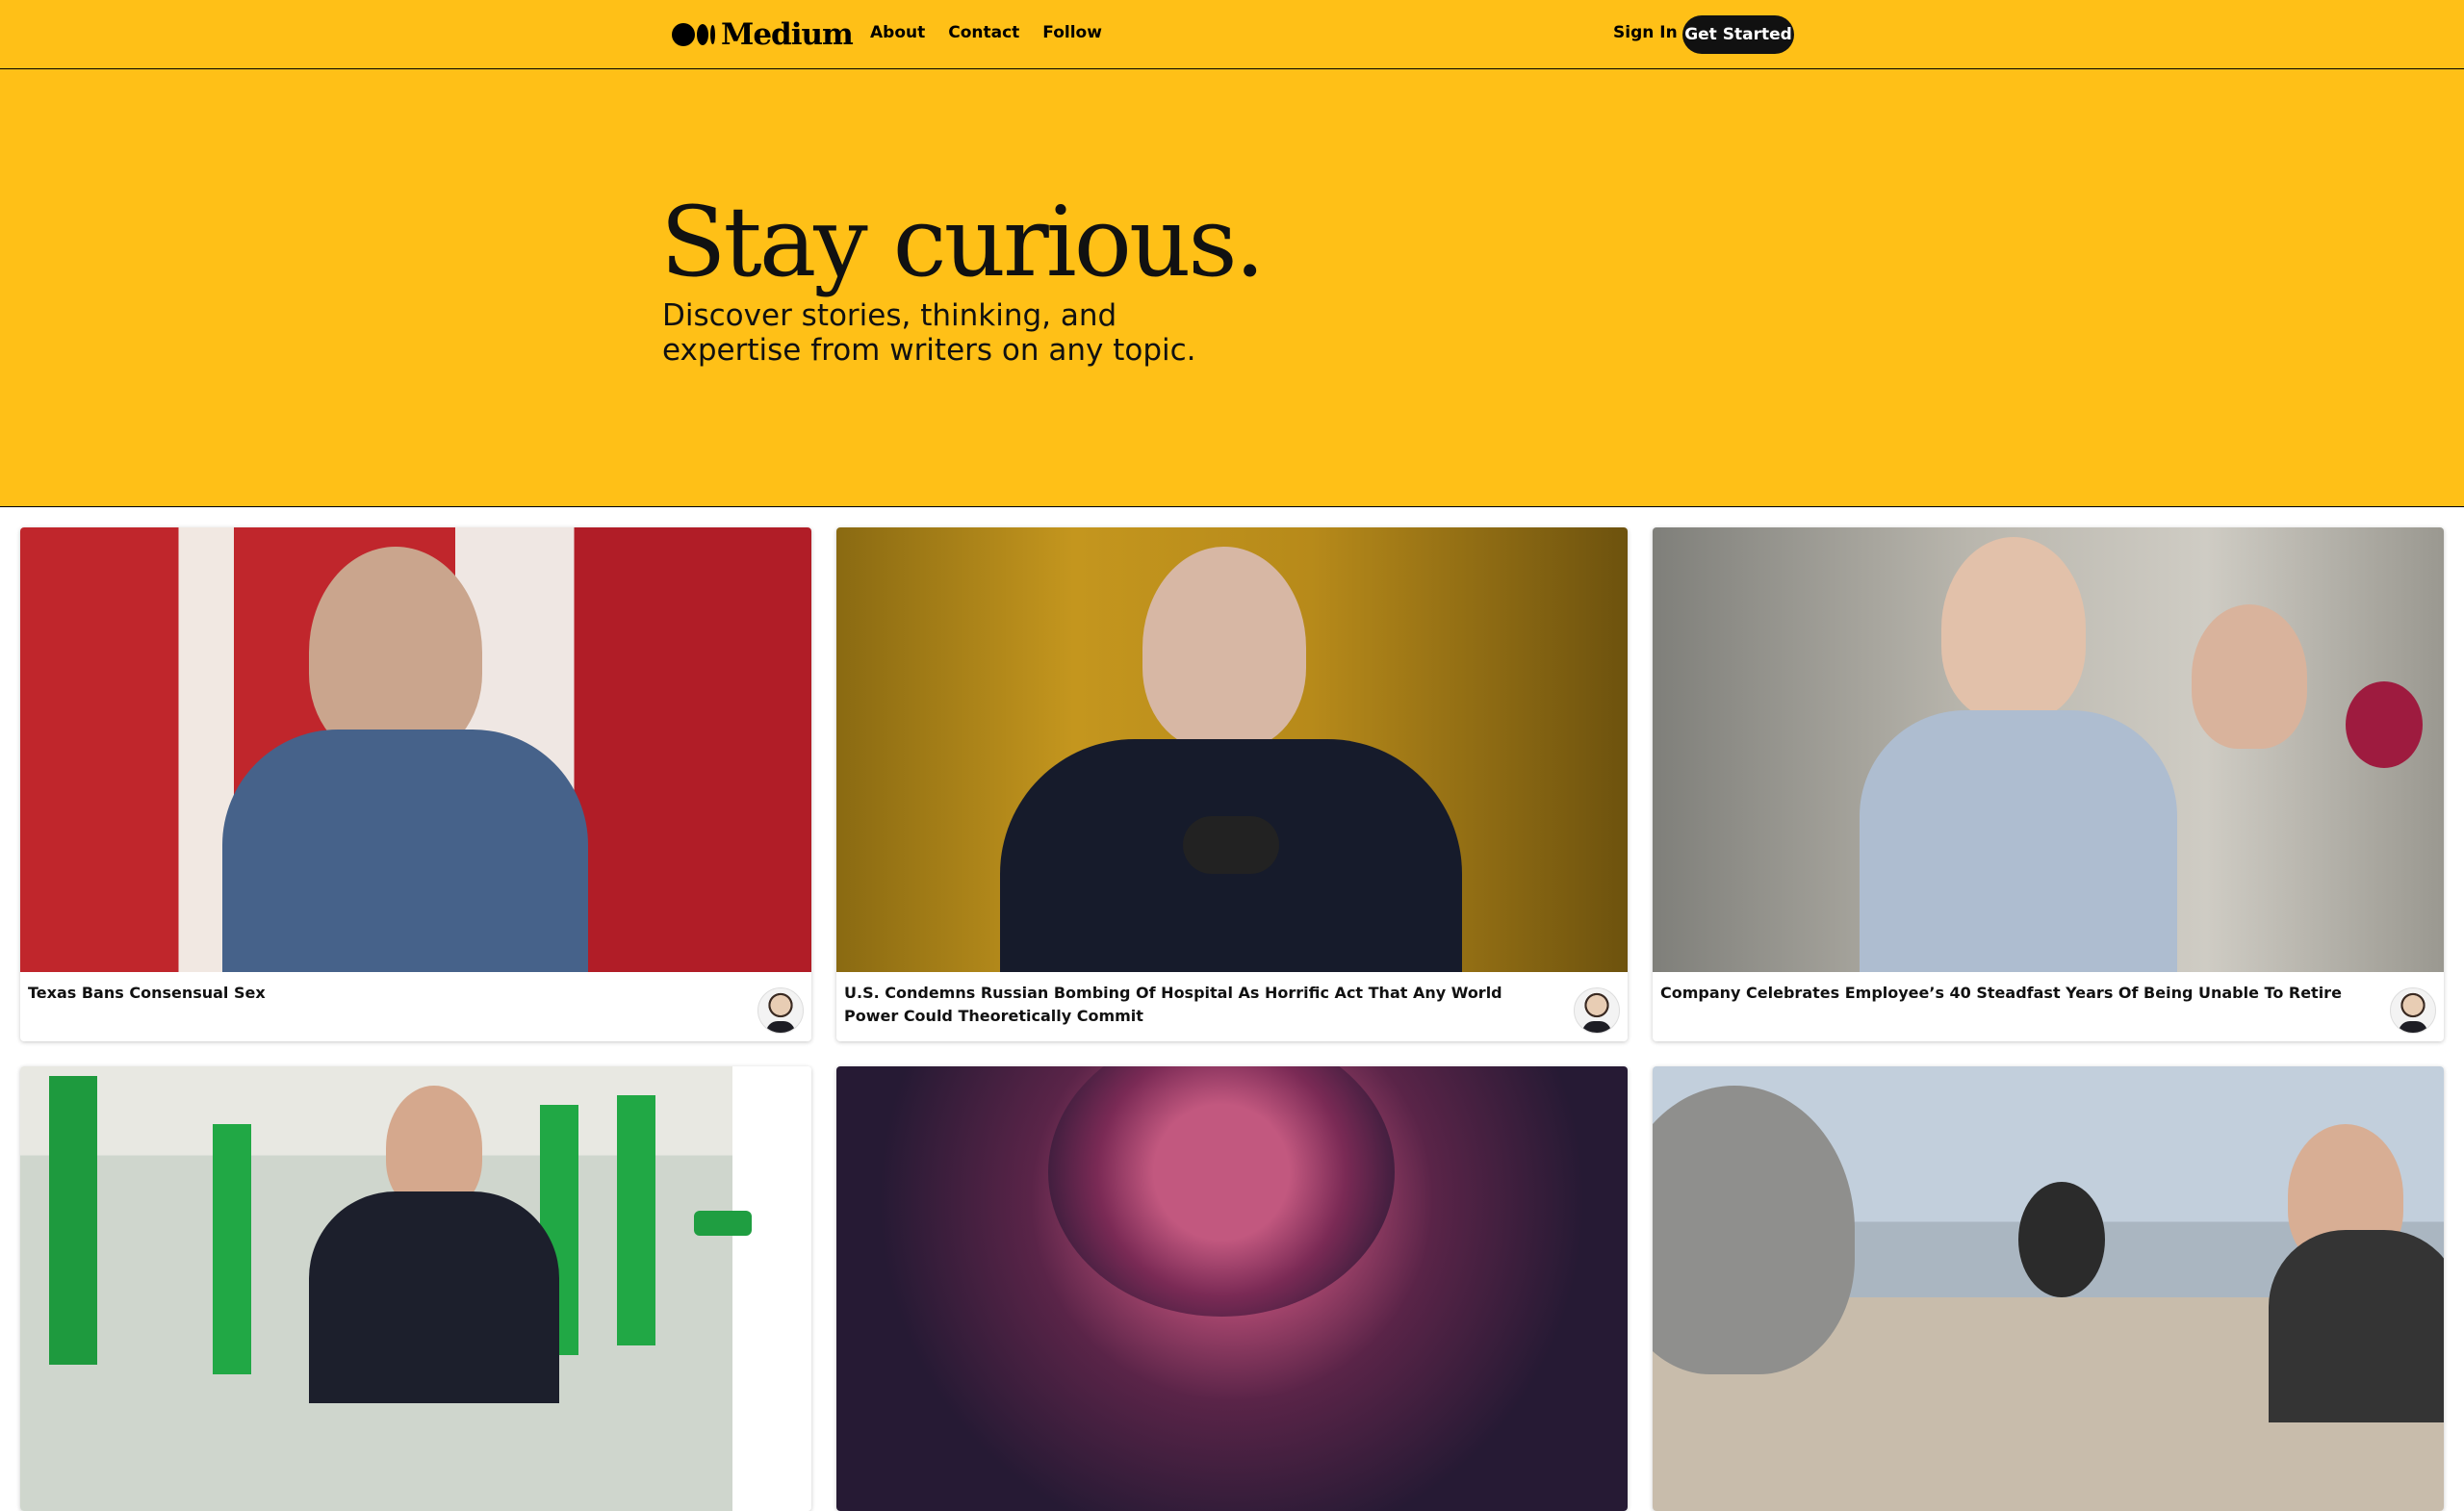 This screenshot has height=1511, width=2464. I want to click on jacket-figure, so click(2356, 1326).